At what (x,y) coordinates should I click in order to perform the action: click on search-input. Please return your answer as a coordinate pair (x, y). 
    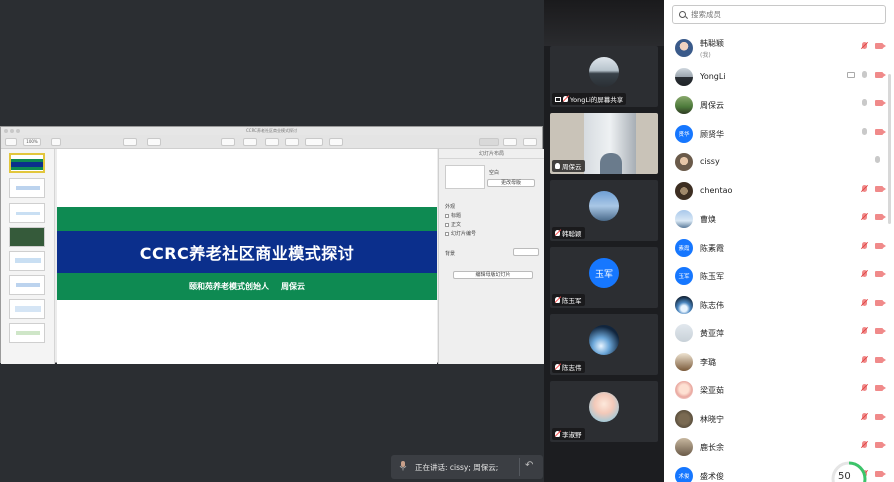
    Looking at the image, I should click on (781, 14).